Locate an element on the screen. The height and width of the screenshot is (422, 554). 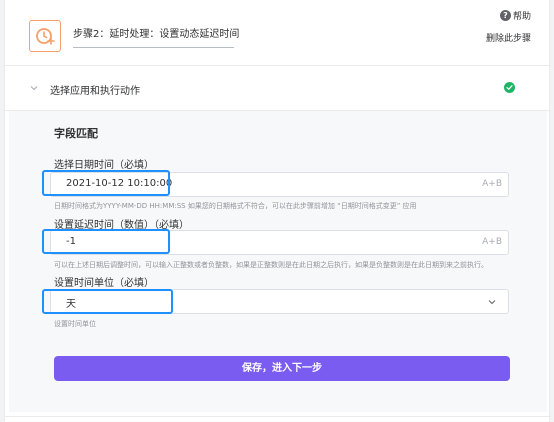
save-next-button: 保存，进入下一步 is located at coordinates (282, 368).